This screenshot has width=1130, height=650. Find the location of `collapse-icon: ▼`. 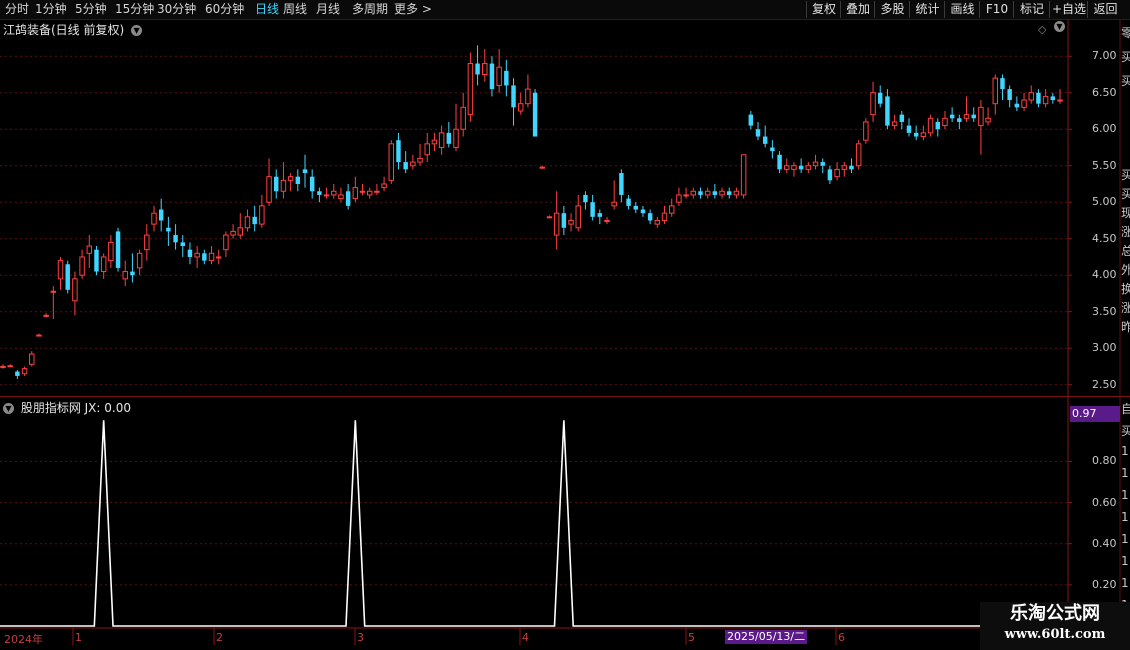

collapse-icon: ▼ is located at coordinates (1059, 26).